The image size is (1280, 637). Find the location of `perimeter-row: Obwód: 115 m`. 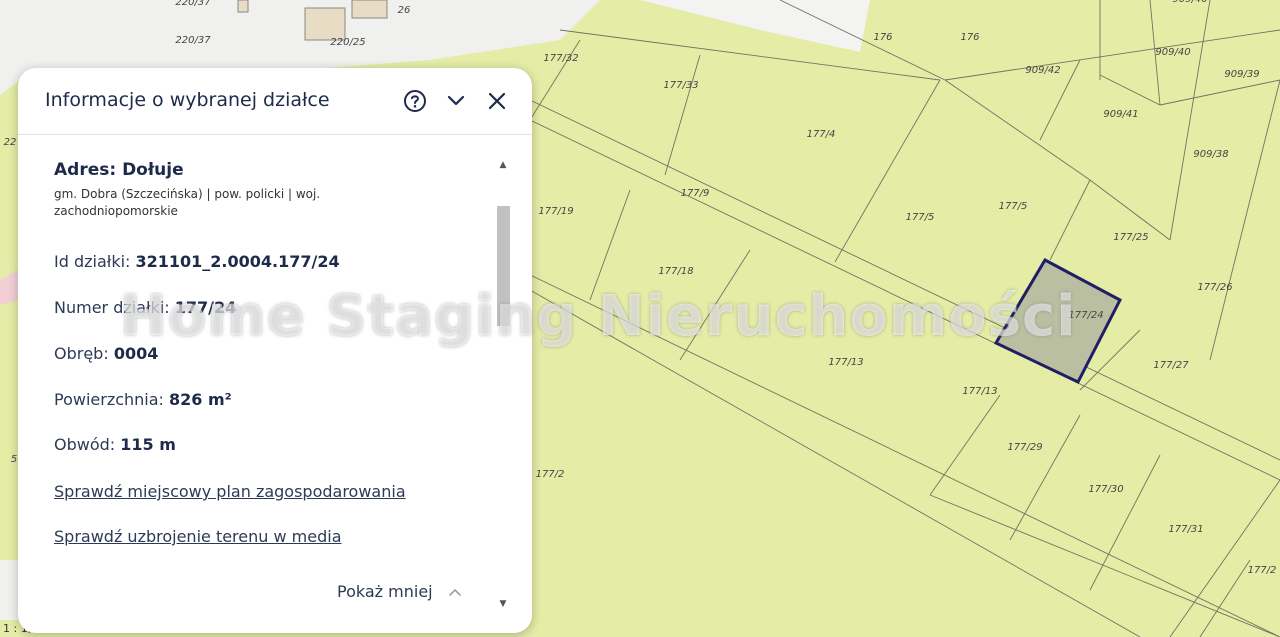

perimeter-row: Obwód: 115 m is located at coordinates (115, 444).